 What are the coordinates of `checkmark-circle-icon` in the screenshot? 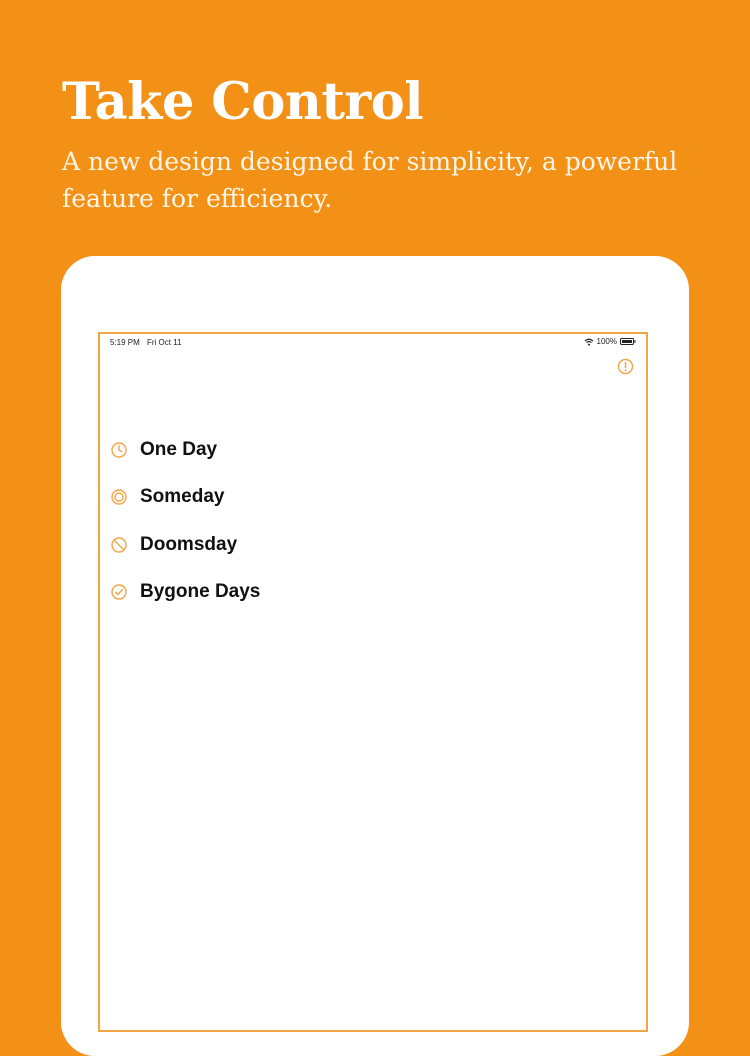 It's located at (119, 592).